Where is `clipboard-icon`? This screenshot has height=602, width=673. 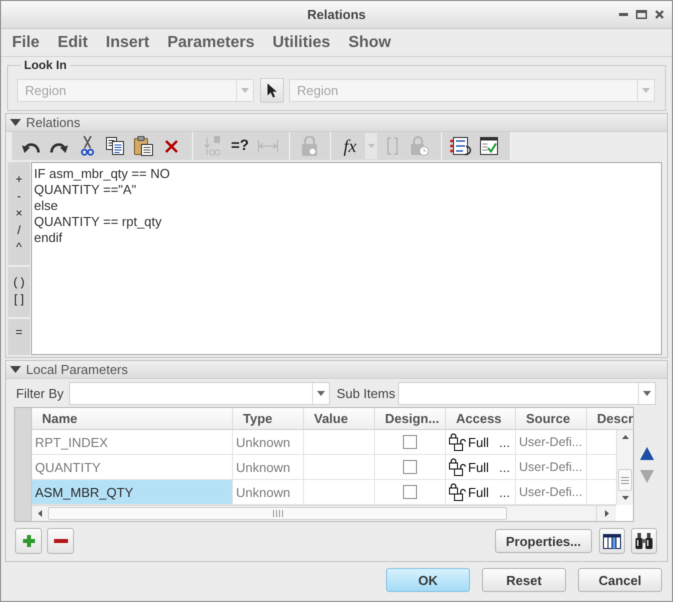 clipboard-icon is located at coordinates (143, 146).